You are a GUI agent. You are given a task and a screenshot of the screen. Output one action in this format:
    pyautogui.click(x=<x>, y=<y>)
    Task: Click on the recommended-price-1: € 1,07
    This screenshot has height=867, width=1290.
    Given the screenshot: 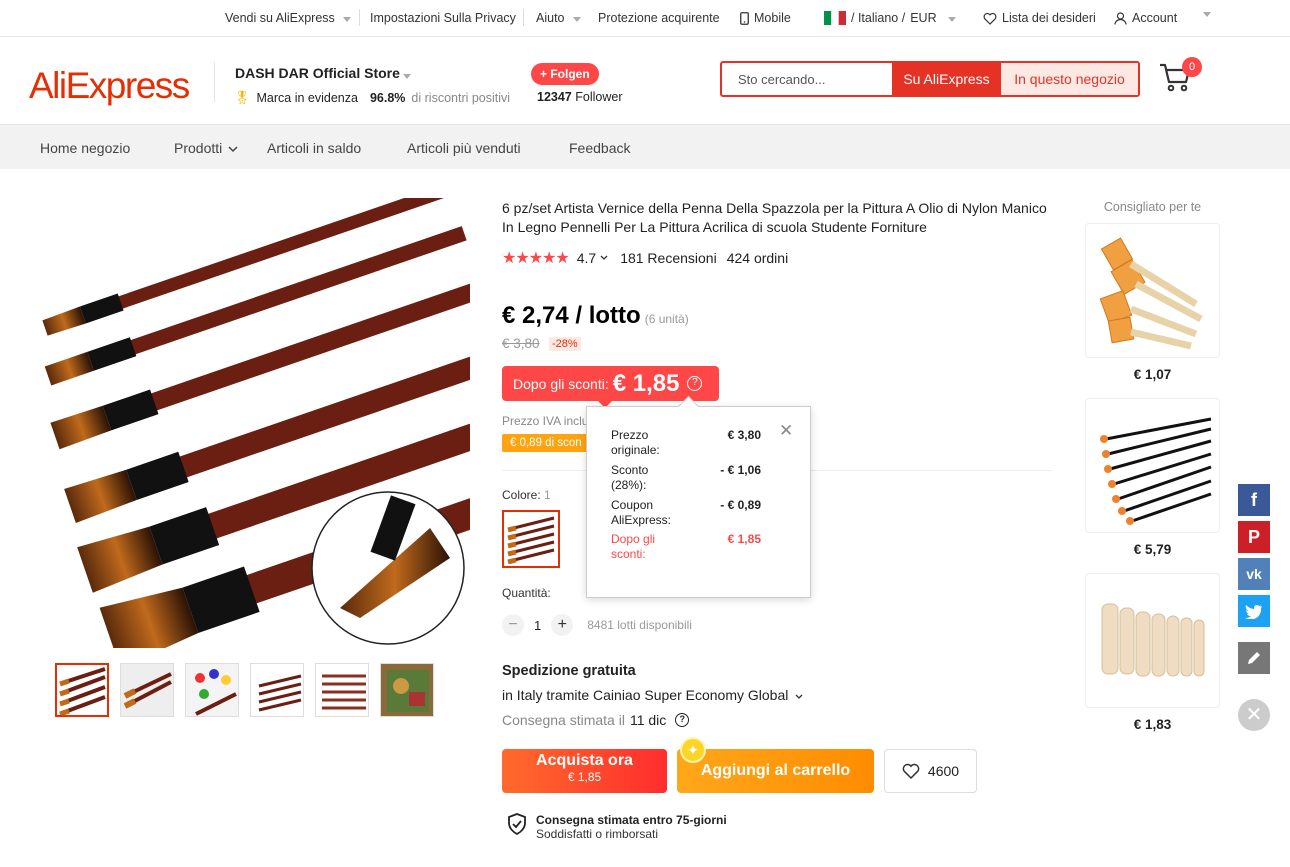 What is the action you would take?
    pyautogui.click(x=1152, y=374)
    